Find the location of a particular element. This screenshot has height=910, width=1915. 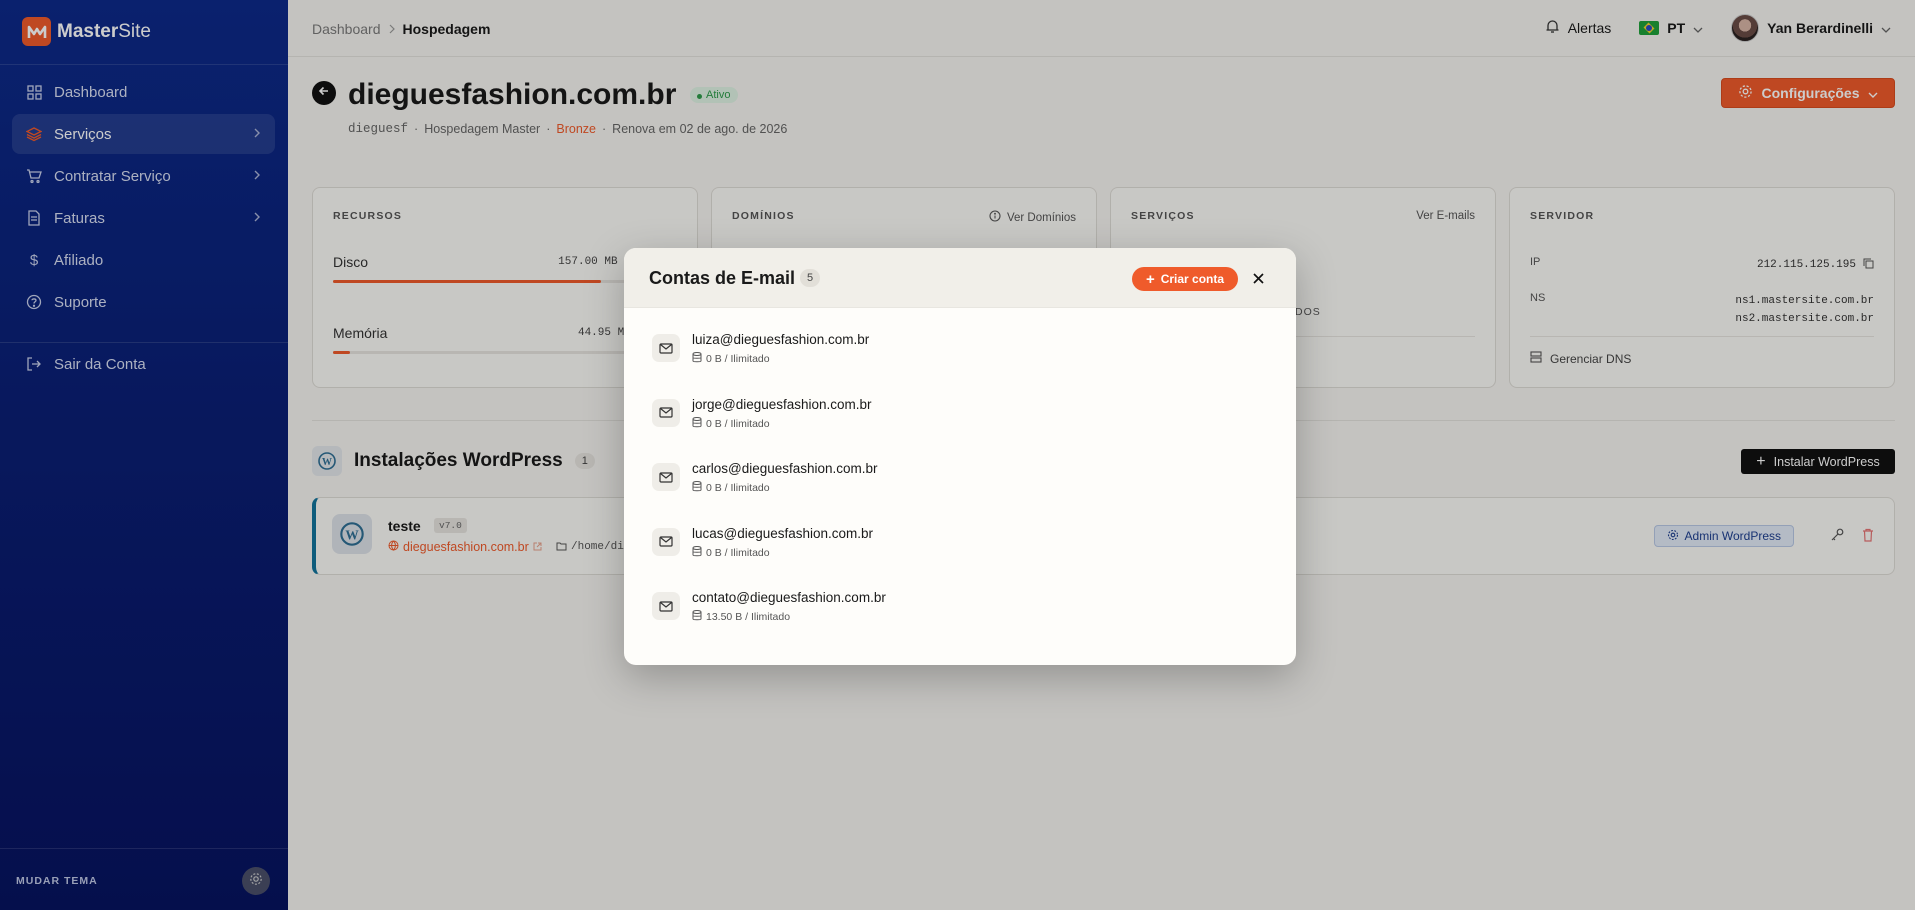

email-quota-value: 13.50 B / Ilimitado is located at coordinates (748, 617).